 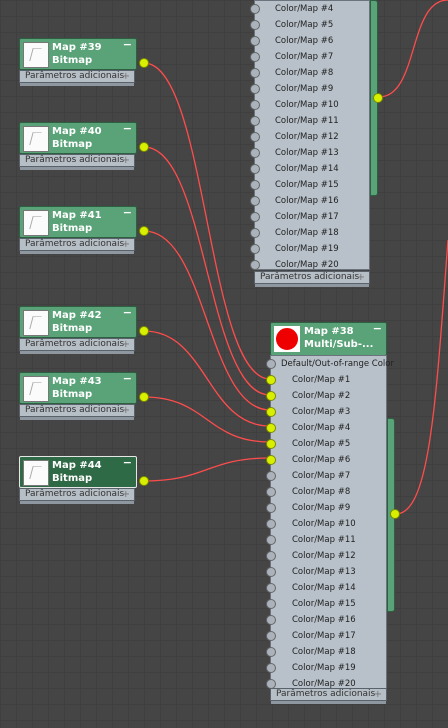 I want to click on bitmap-node: Map #42 Bitmap − Parâmetros adicionais +, so click(x=84, y=332).